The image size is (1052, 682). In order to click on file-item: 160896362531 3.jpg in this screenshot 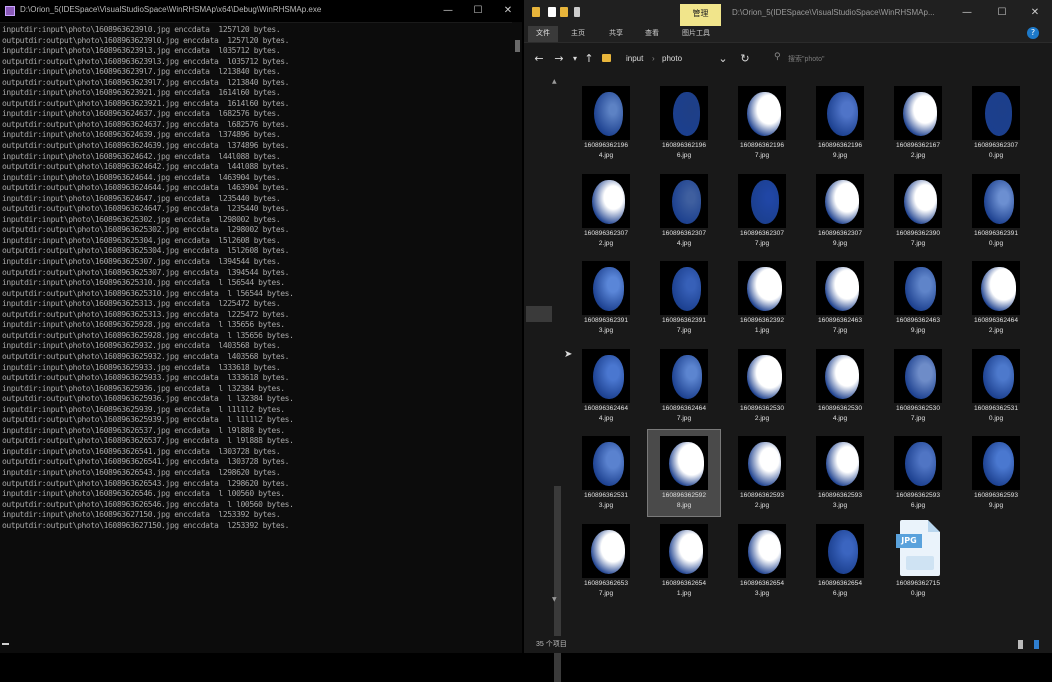, I will do `click(606, 473)`.